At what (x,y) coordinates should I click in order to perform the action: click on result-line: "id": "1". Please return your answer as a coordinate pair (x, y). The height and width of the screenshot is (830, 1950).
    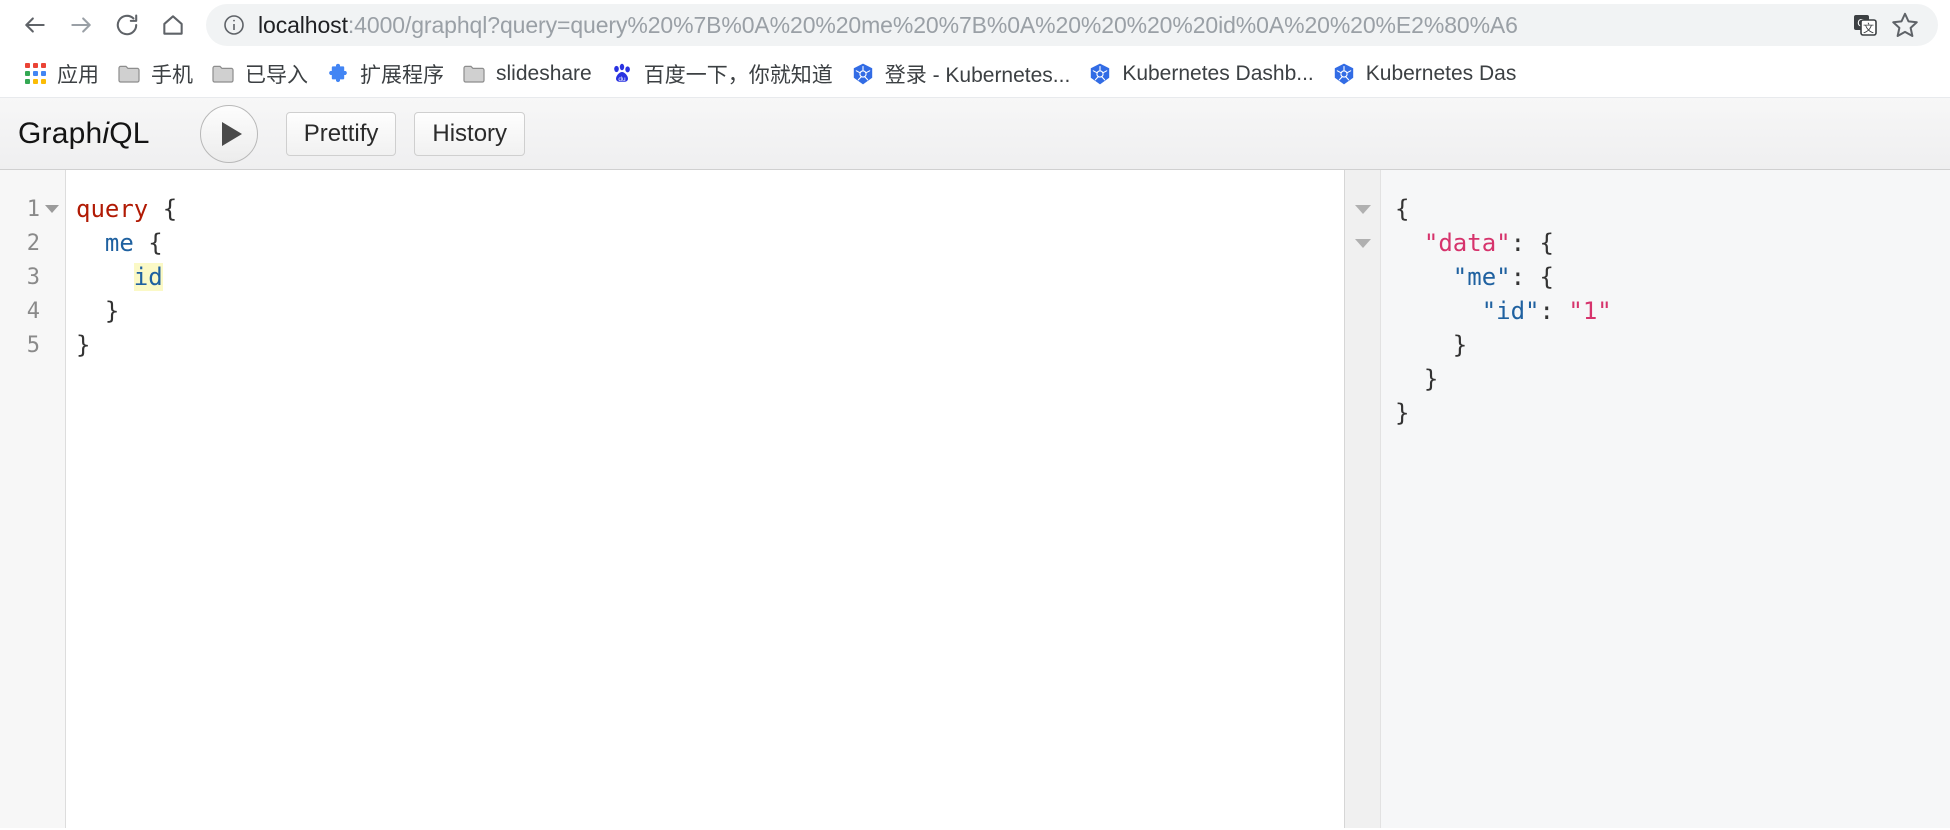
    Looking at the image, I should click on (1672, 311).